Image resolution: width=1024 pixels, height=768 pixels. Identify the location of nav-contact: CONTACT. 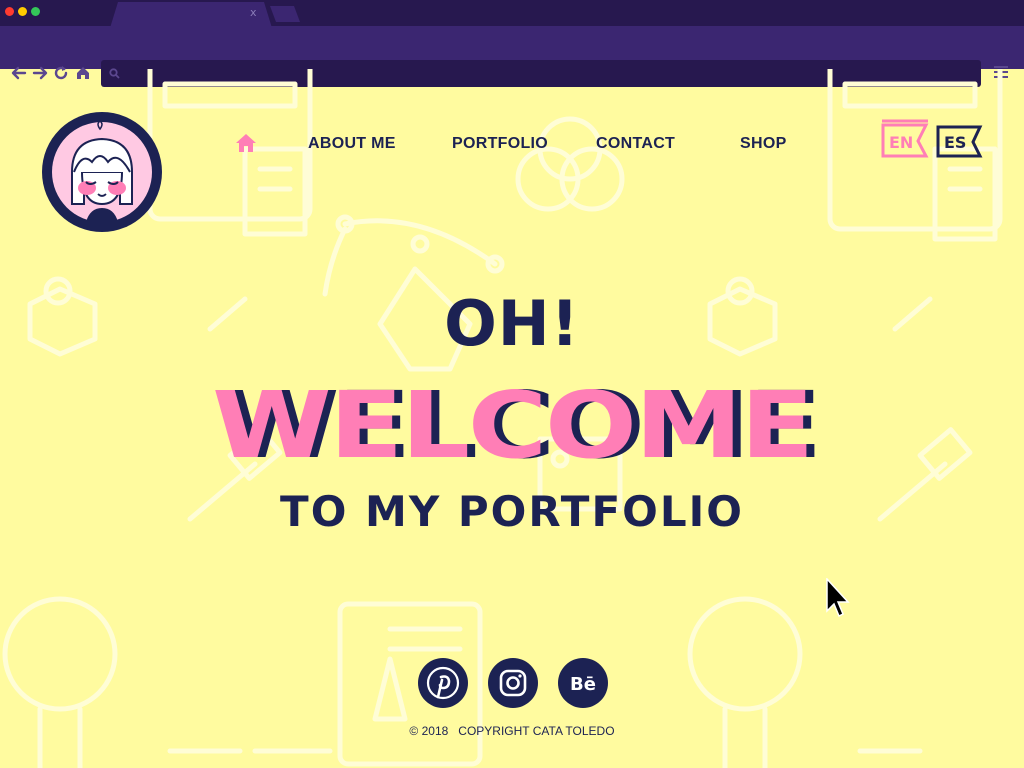
(635, 144).